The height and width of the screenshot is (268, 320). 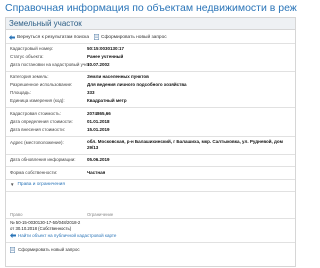 I want to click on new-request-button-bottom: Сформировать новый запрос, so click(x=45, y=250).